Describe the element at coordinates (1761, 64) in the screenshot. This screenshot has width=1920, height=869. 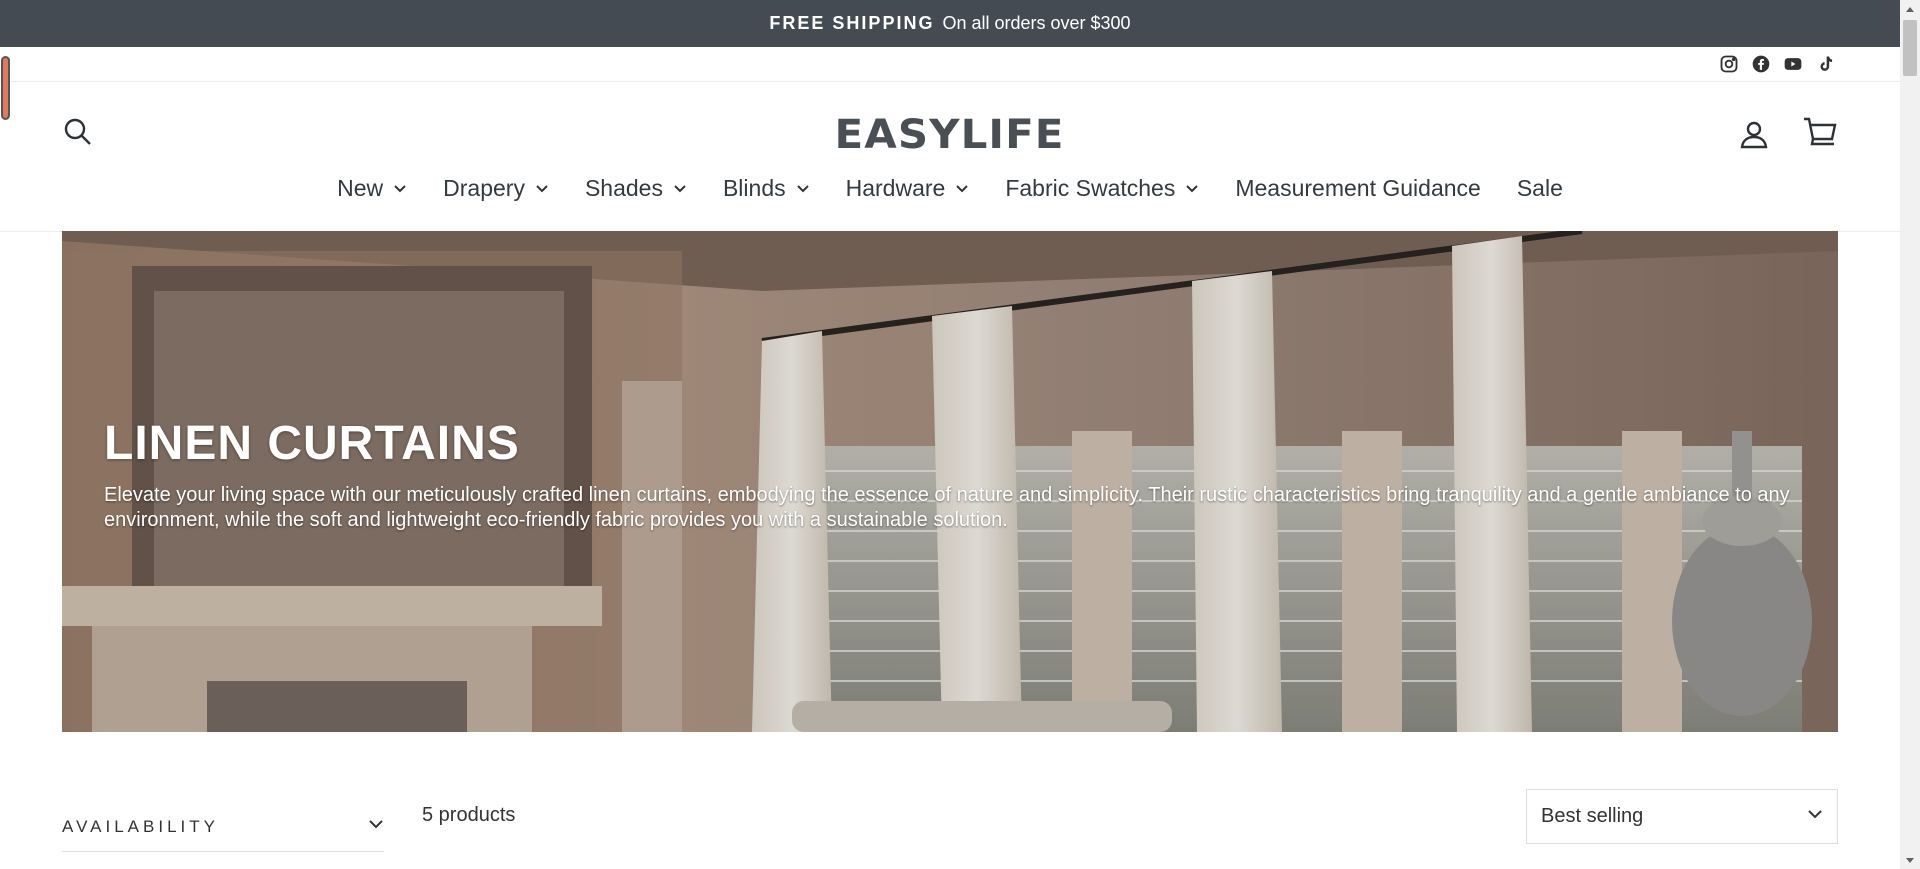
I see `facebook-icon` at that location.